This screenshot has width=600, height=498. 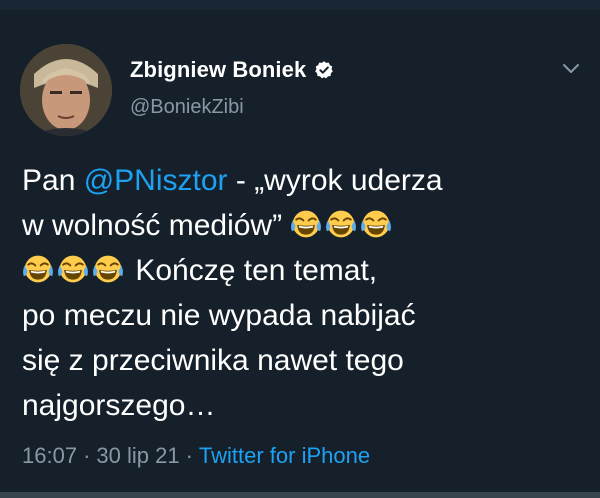 What do you see at coordinates (137, 455) in the screenshot?
I see `tweet-date: 30 lip 21` at bounding box center [137, 455].